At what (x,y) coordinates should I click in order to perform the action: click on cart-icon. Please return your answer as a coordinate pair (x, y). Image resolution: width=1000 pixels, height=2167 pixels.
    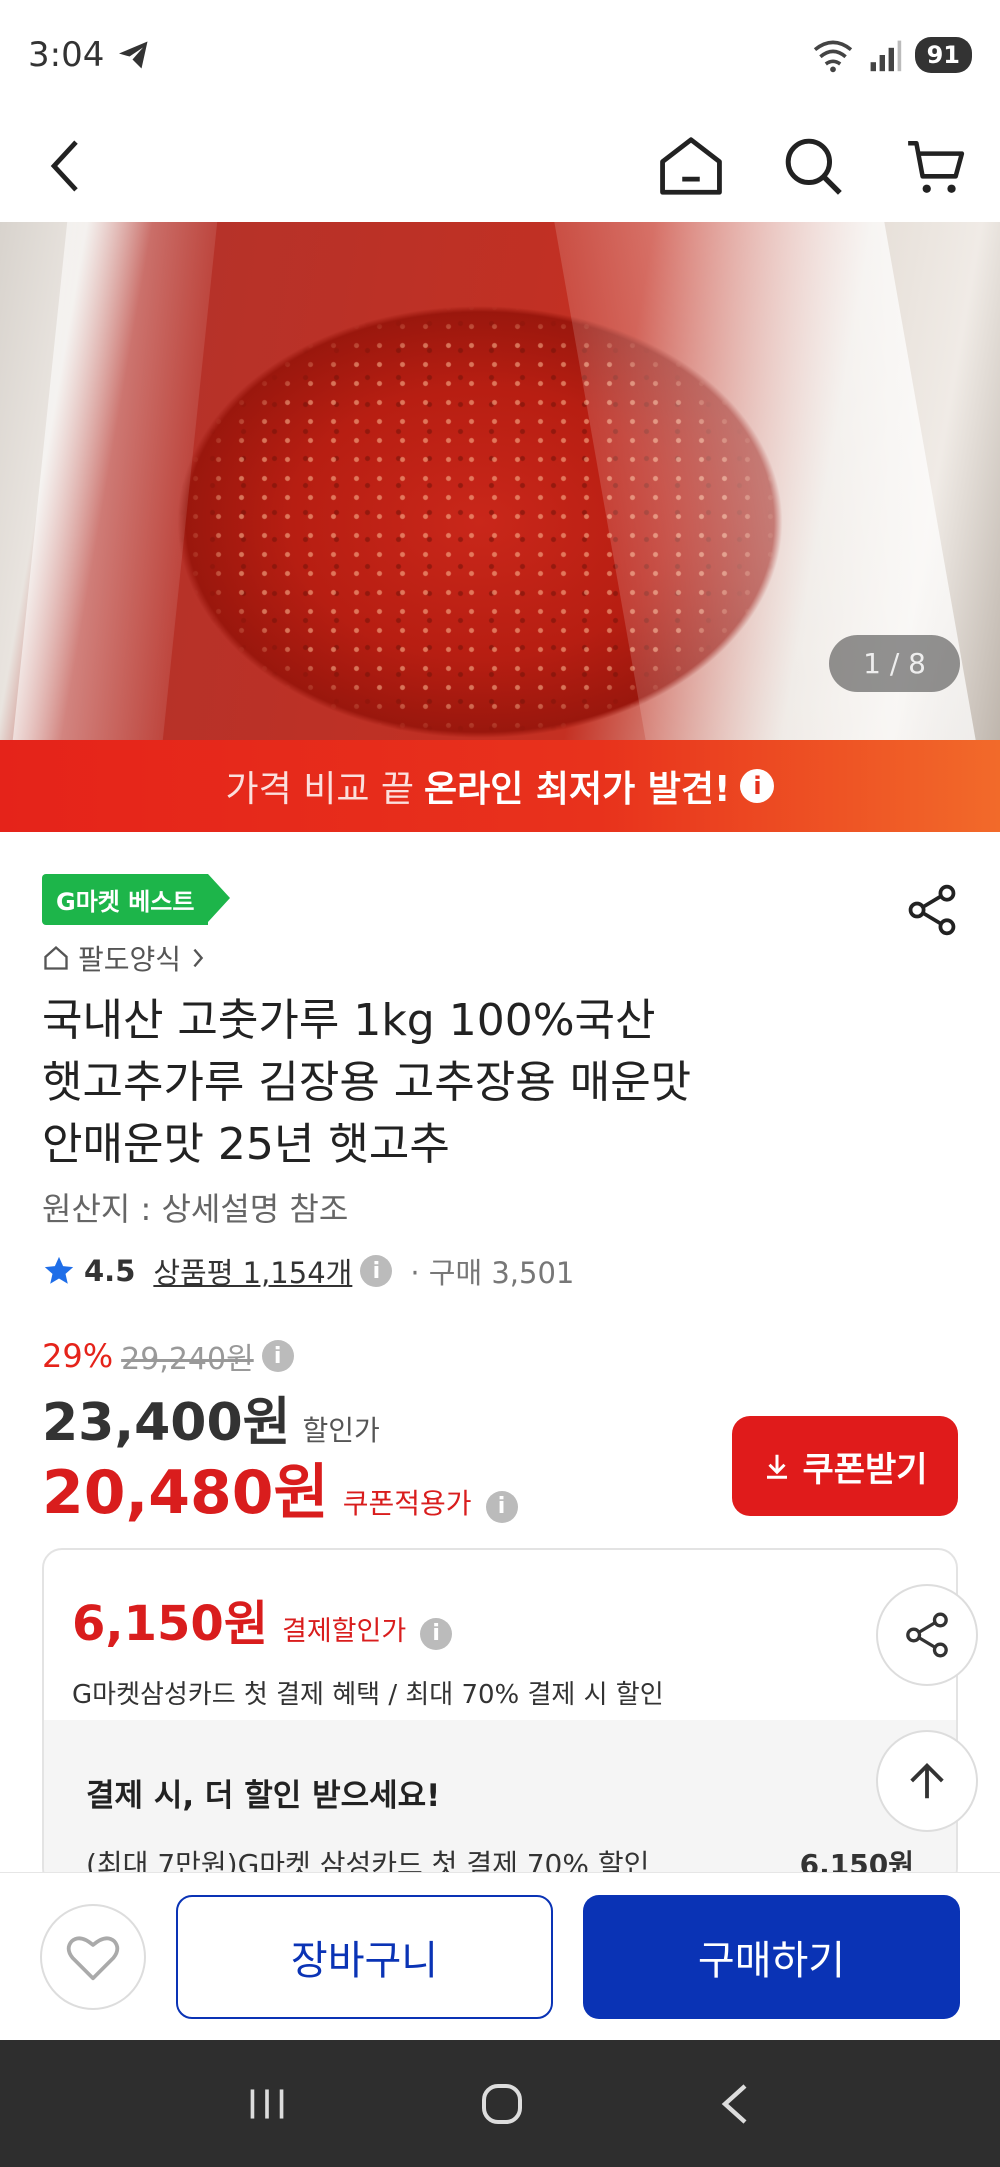
    Looking at the image, I should click on (936, 166).